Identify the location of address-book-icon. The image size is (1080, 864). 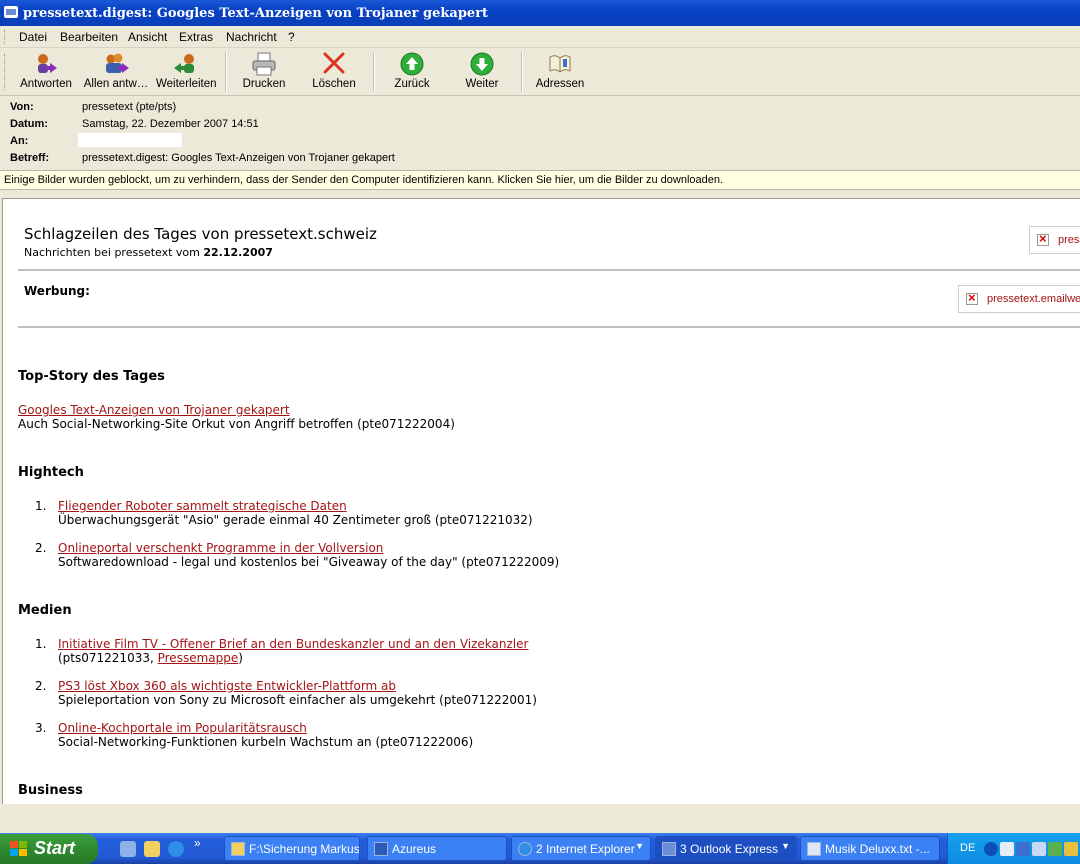
(560, 64).